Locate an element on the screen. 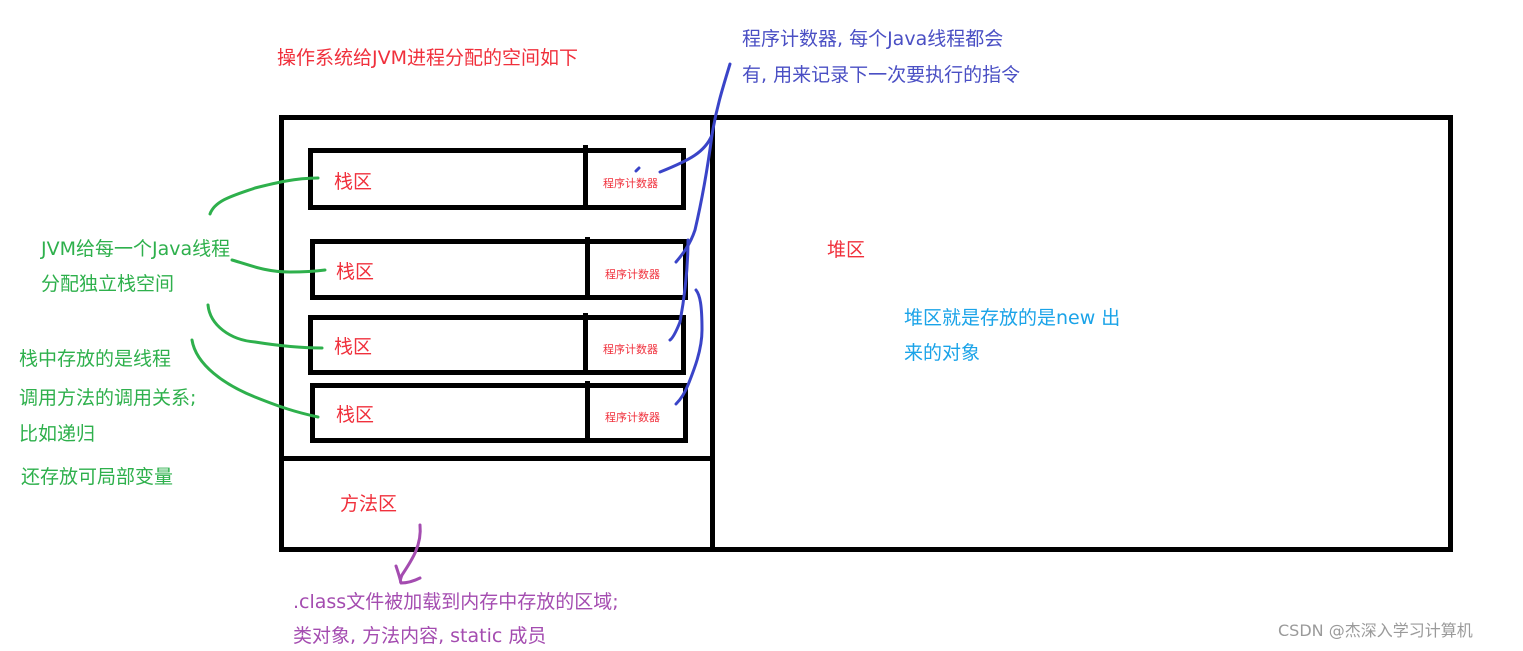 Image resolution: width=1523 pixels, height=651 pixels. stack-label-4: 栈区 is located at coordinates (355, 415).